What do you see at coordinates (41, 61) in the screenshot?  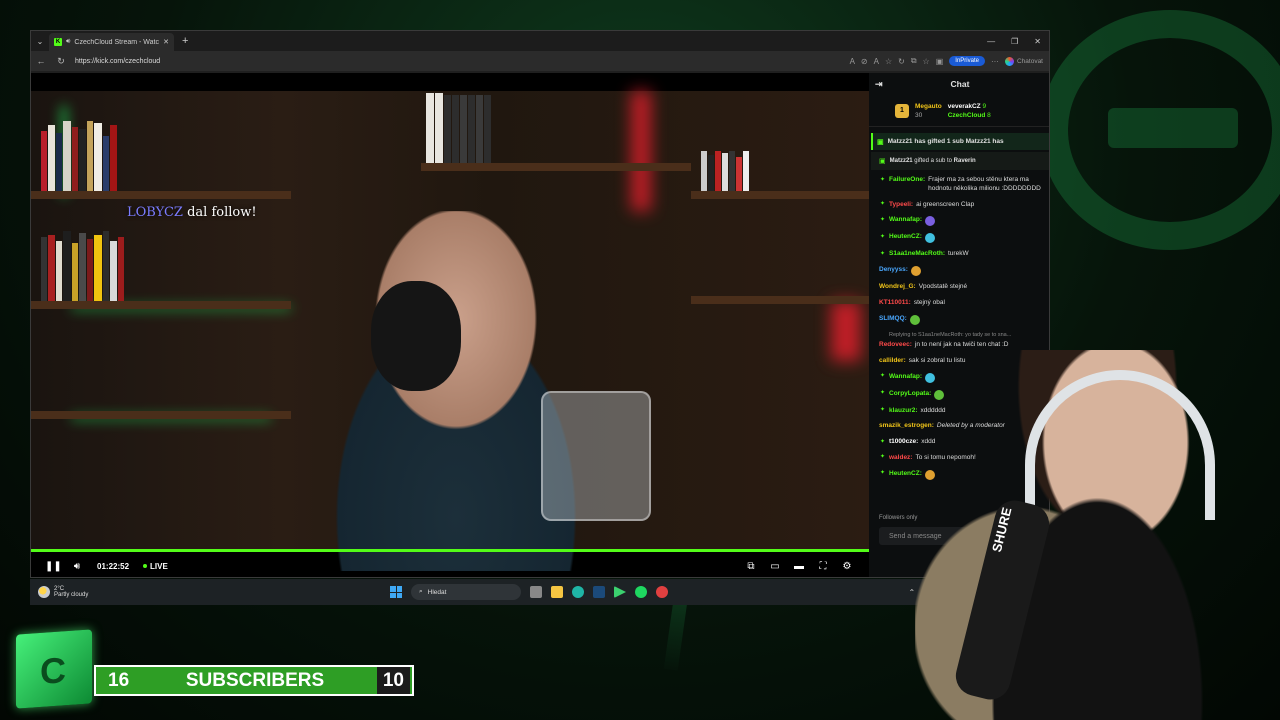 I see `back-icon: ←` at bounding box center [41, 61].